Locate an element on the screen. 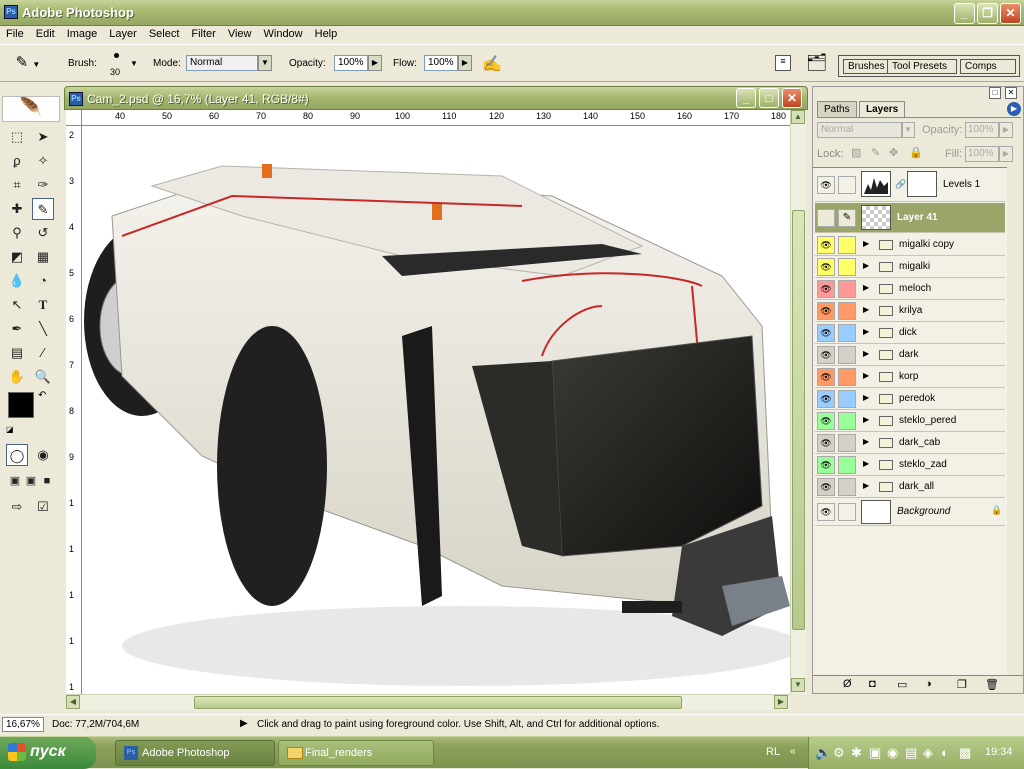 This screenshot has width=1024, height=769. tray-icon-8: ◐ is located at coordinates (945, 752).